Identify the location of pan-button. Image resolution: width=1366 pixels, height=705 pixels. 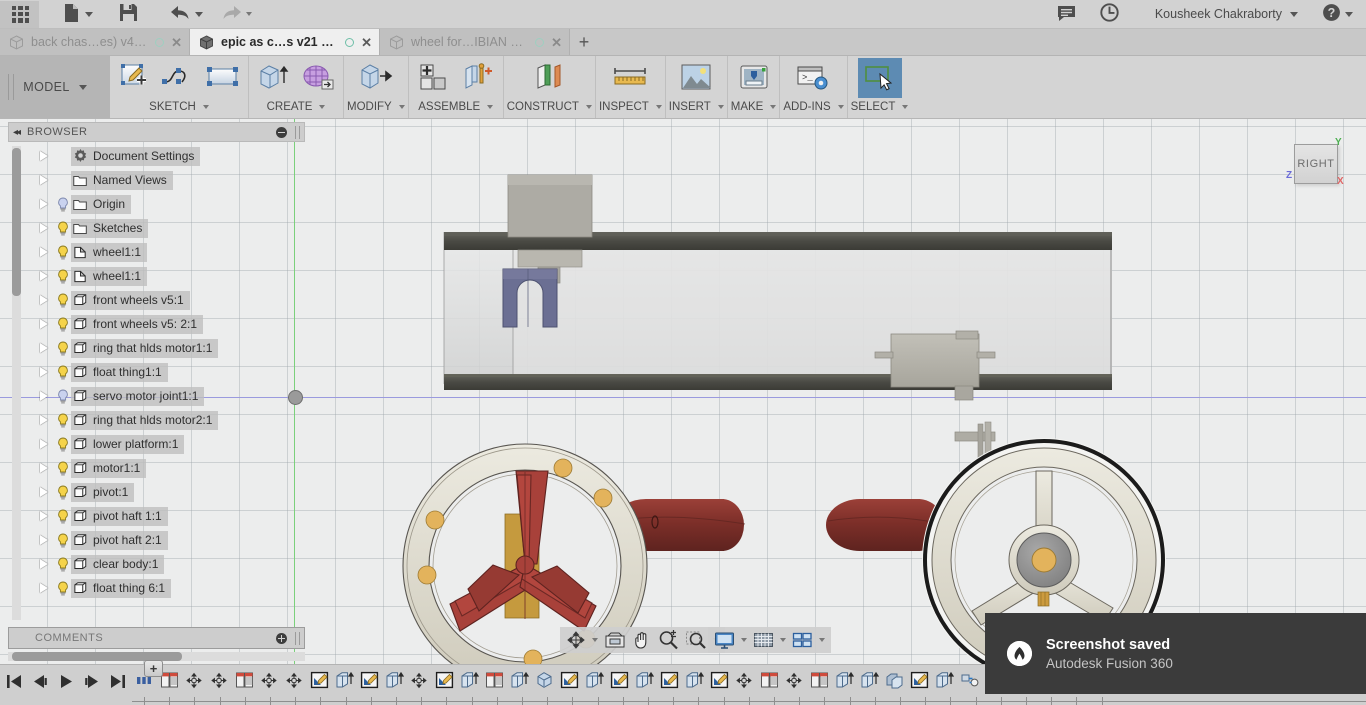
(642, 640).